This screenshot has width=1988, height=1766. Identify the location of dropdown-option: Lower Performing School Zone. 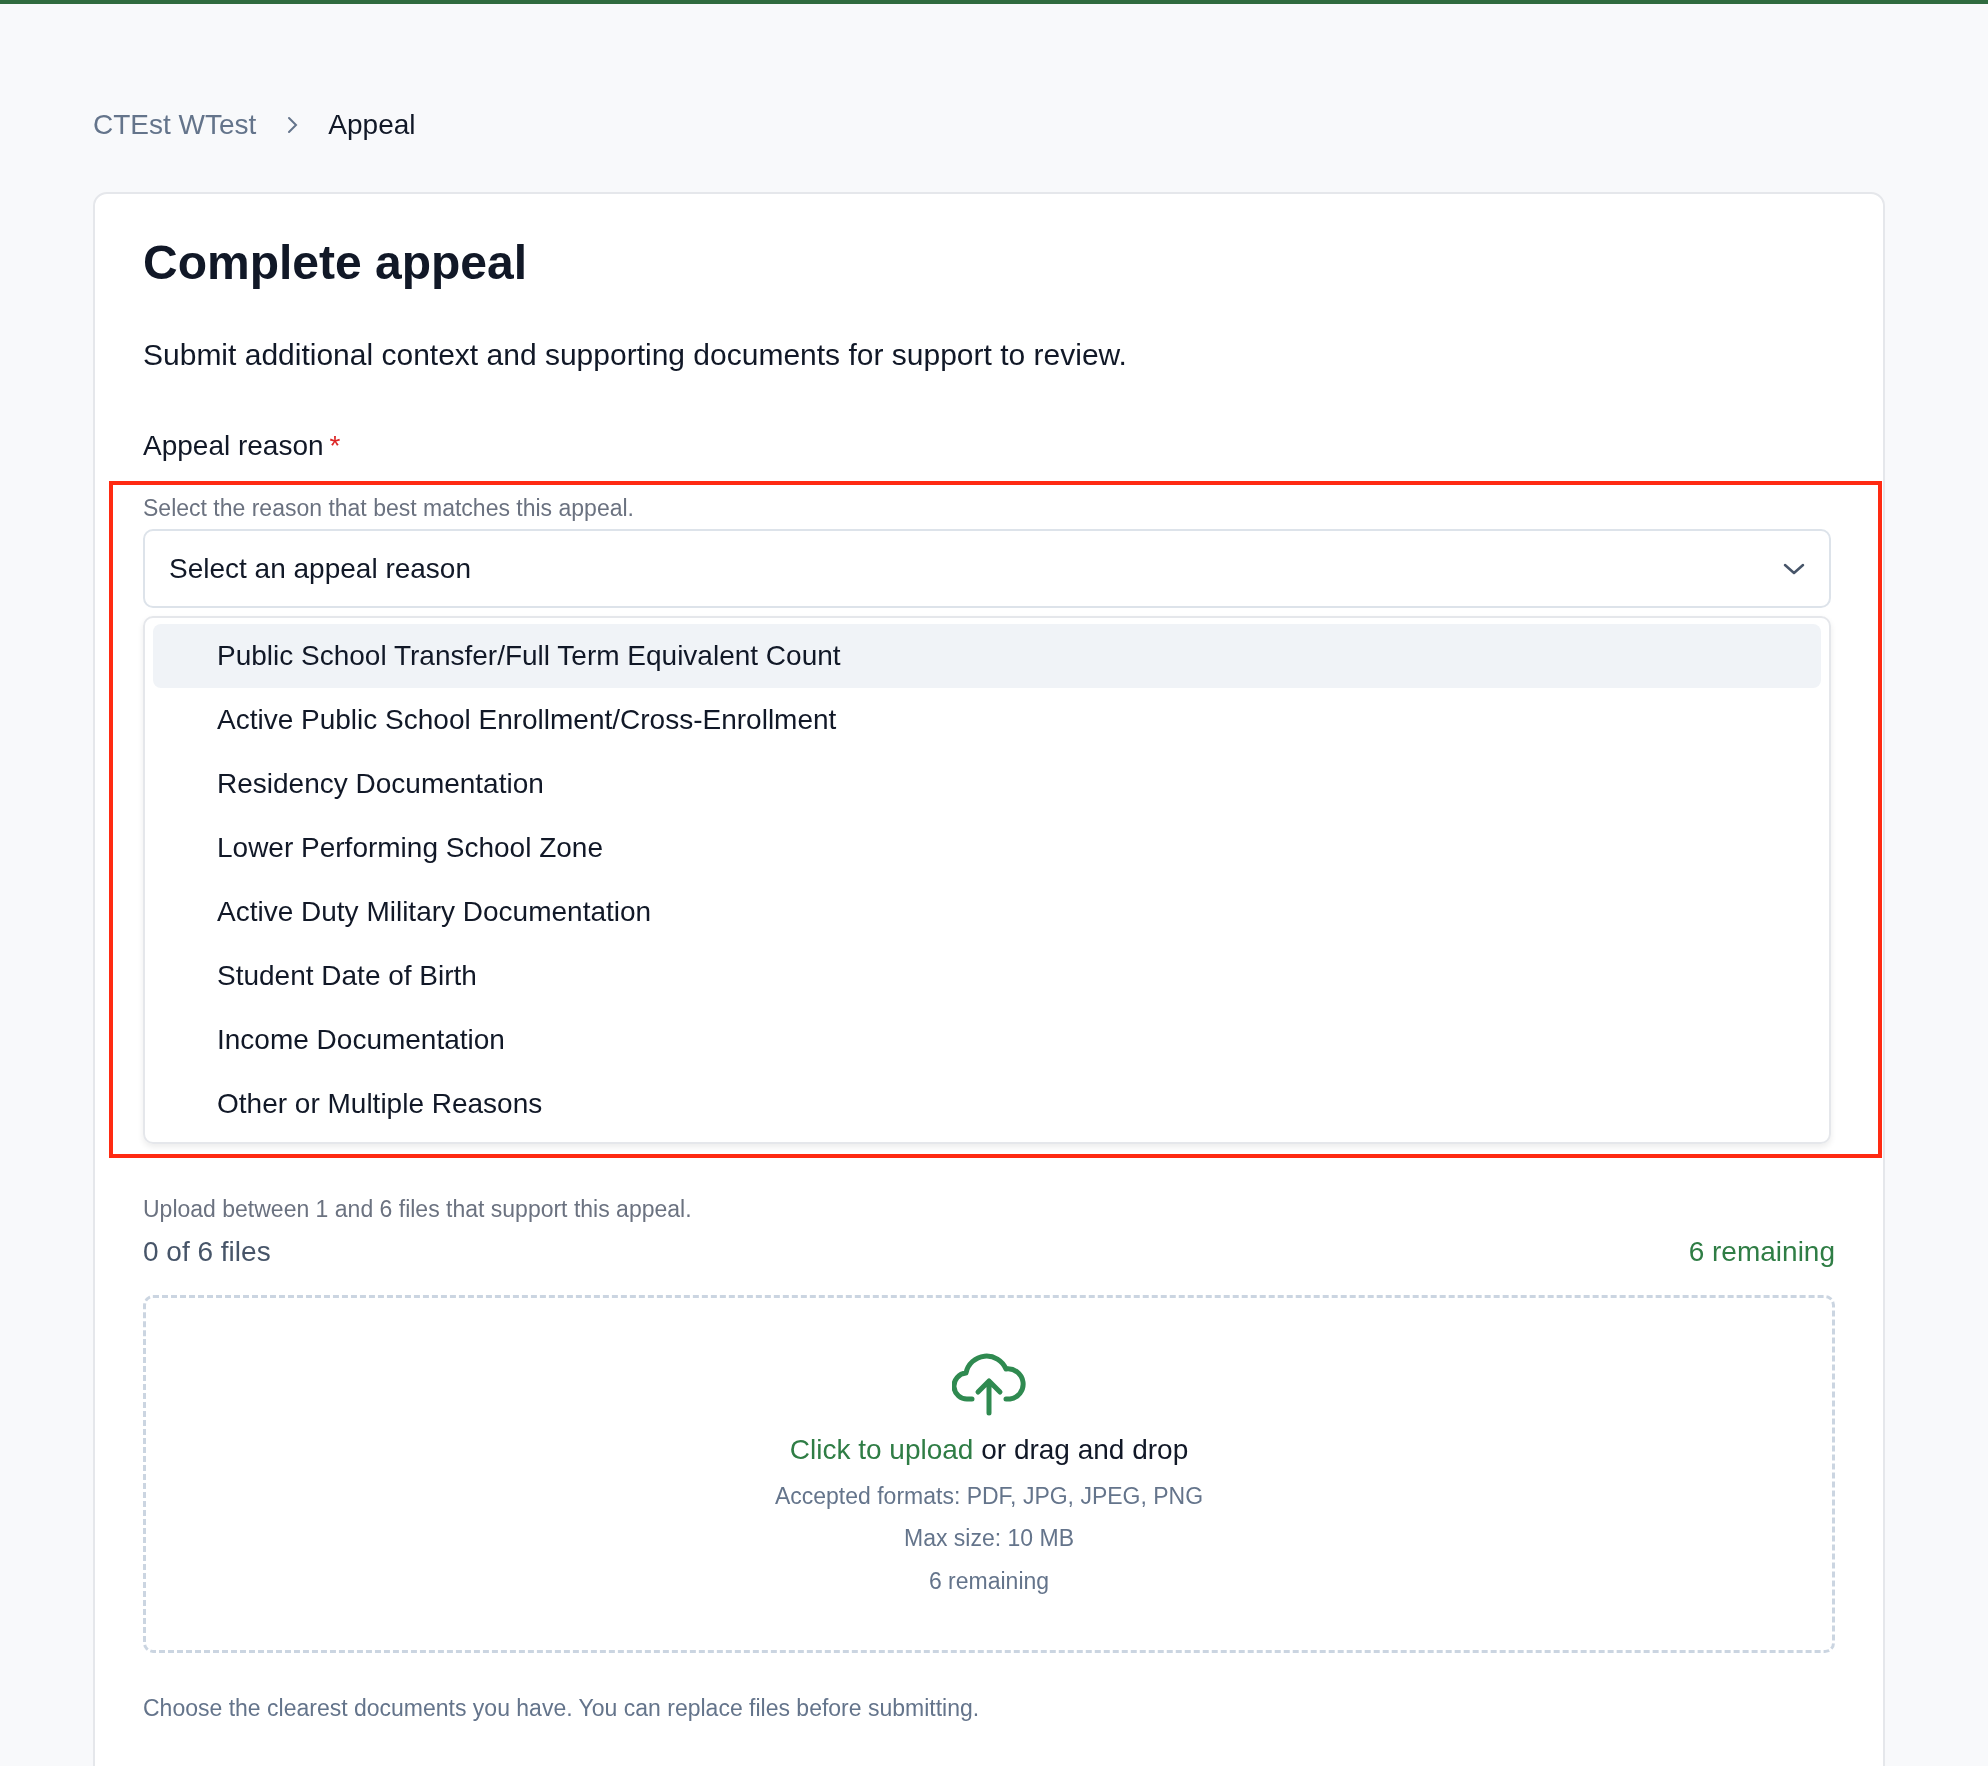
(987, 848).